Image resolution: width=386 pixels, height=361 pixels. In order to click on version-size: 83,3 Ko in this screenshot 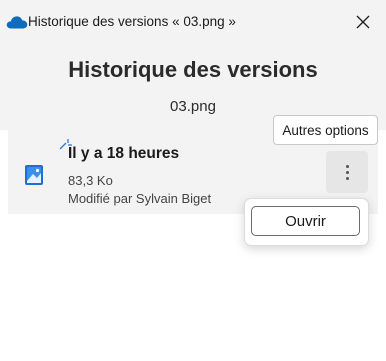, I will do `click(90, 180)`.